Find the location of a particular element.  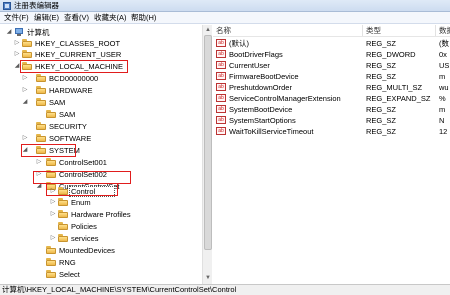

value-name: SystemStartOptions is located at coordinates (262, 120).